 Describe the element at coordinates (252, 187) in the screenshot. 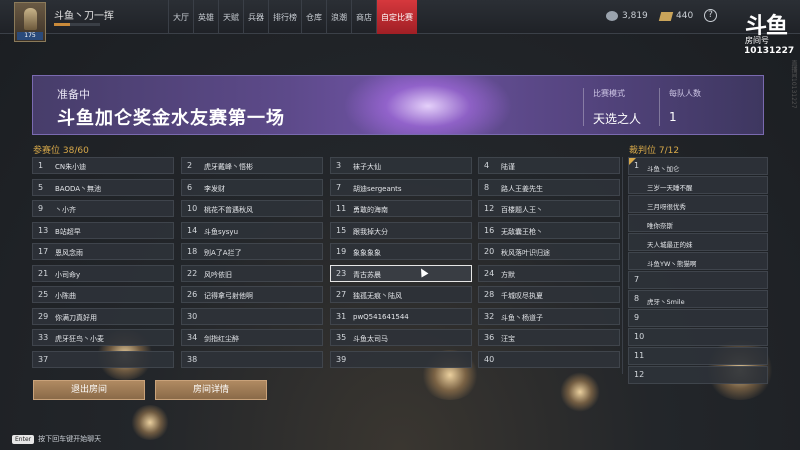

I see `participant-slot: 6 李发财` at that location.